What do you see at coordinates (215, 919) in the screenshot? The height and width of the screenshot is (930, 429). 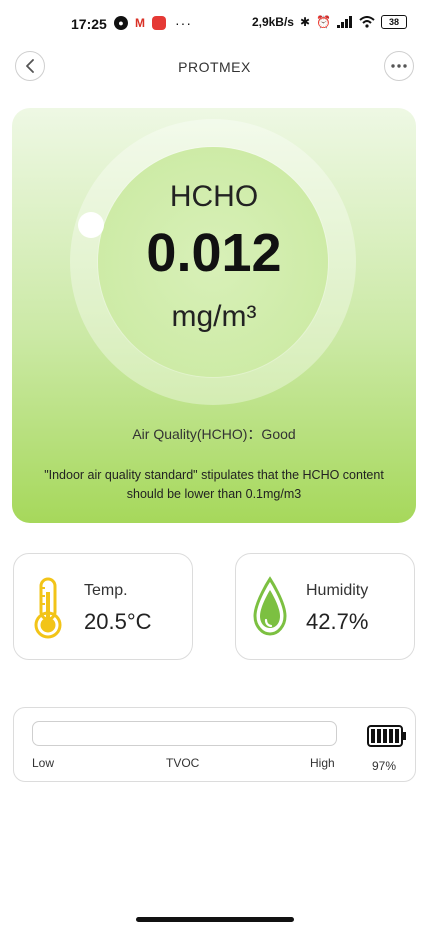 I see `home-indicator` at bounding box center [215, 919].